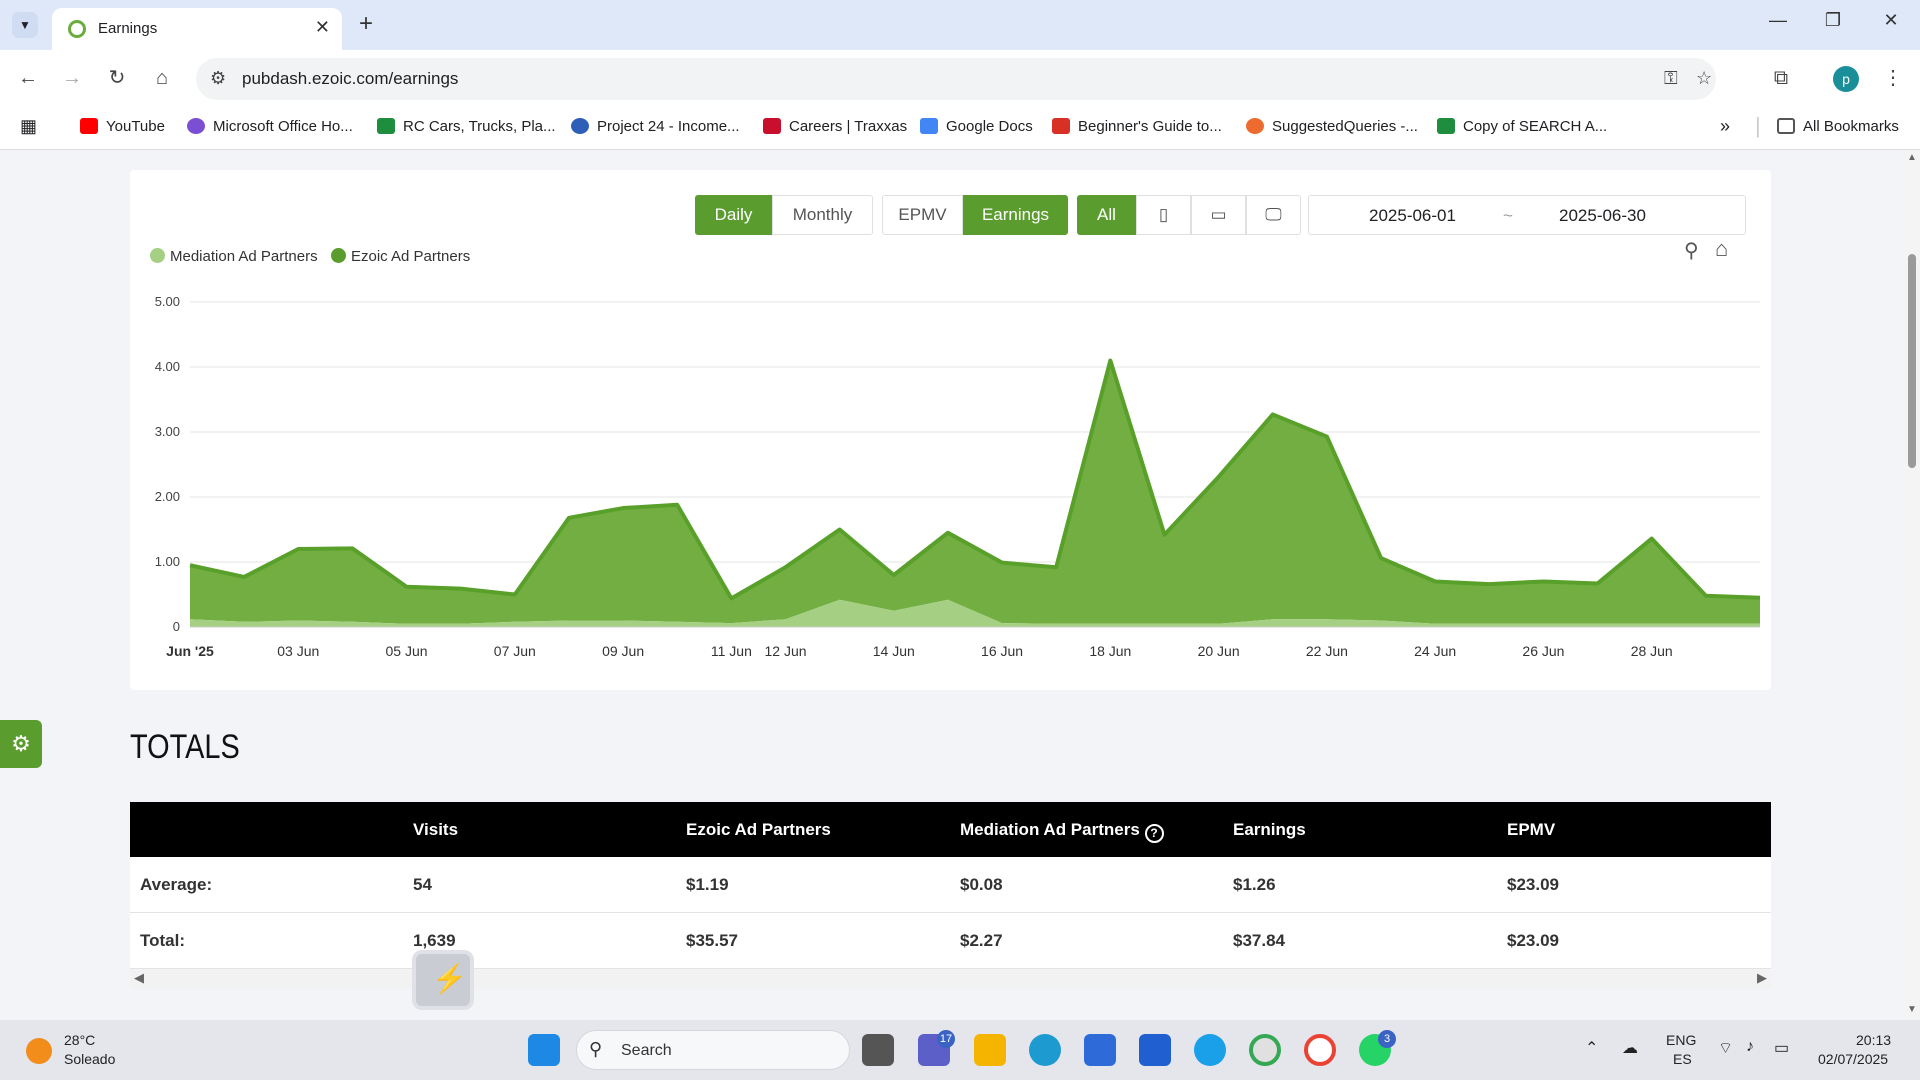 This screenshot has width=1920, height=1080. Describe the element at coordinates (707, 884) in the screenshot. I see `cell-ezoic: $1.19` at that location.